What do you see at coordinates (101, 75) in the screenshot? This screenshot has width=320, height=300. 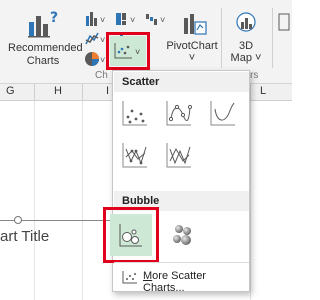 I see `charts-group-label: Ch` at bounding box center [101, 75].